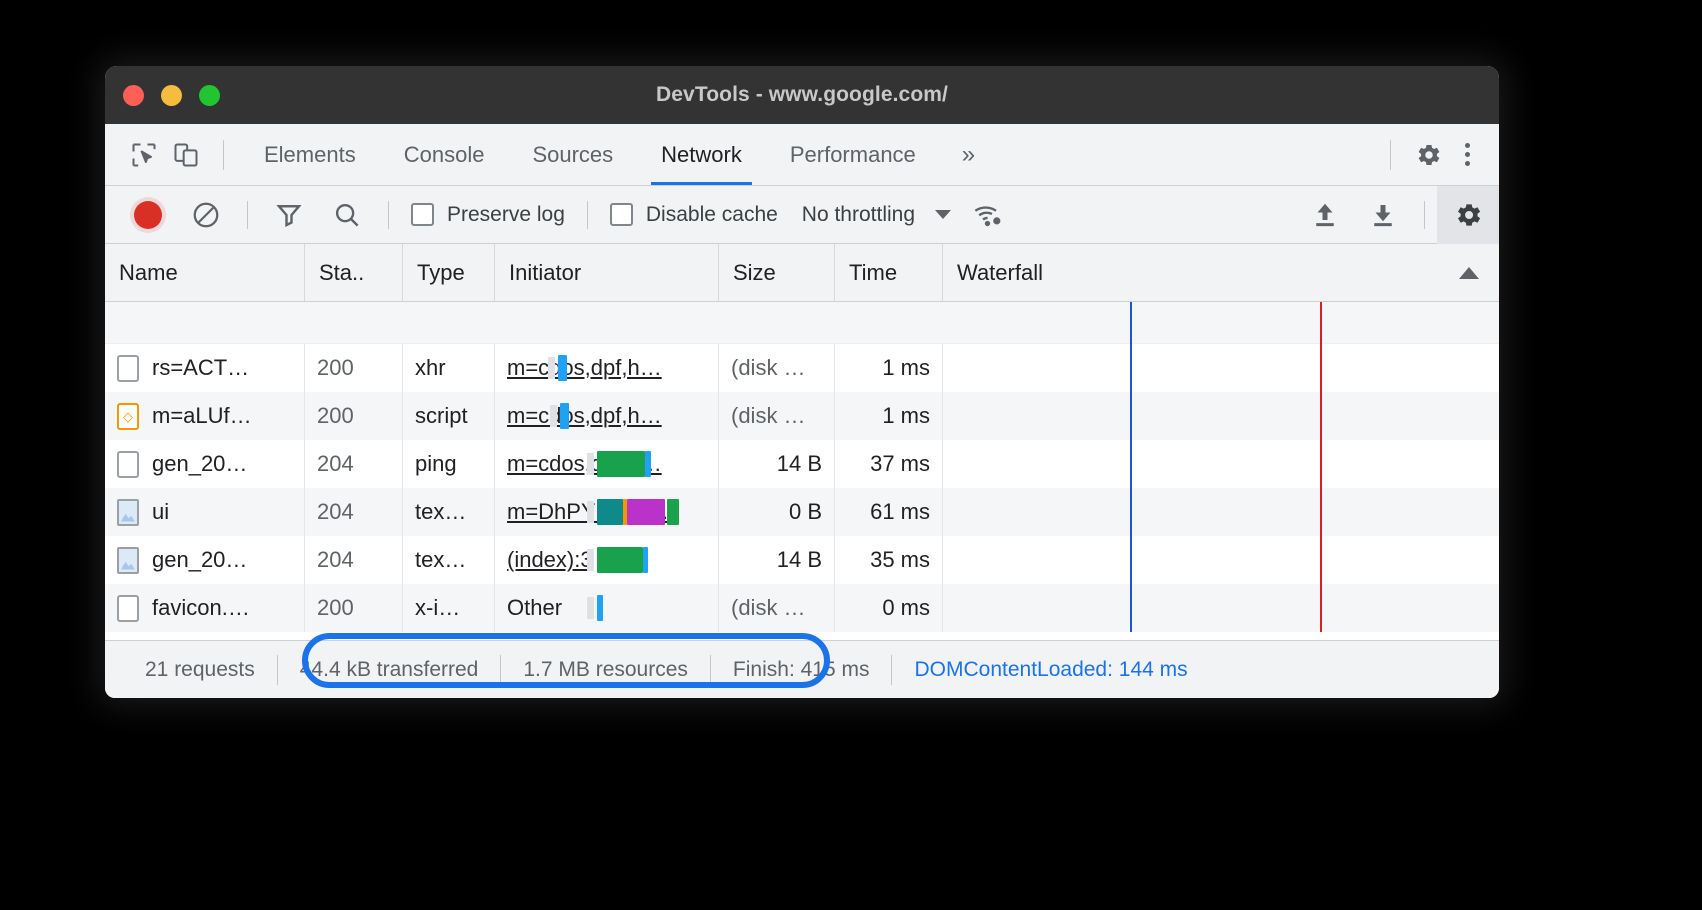  I want to click on clear-icon, so click(206, 215).